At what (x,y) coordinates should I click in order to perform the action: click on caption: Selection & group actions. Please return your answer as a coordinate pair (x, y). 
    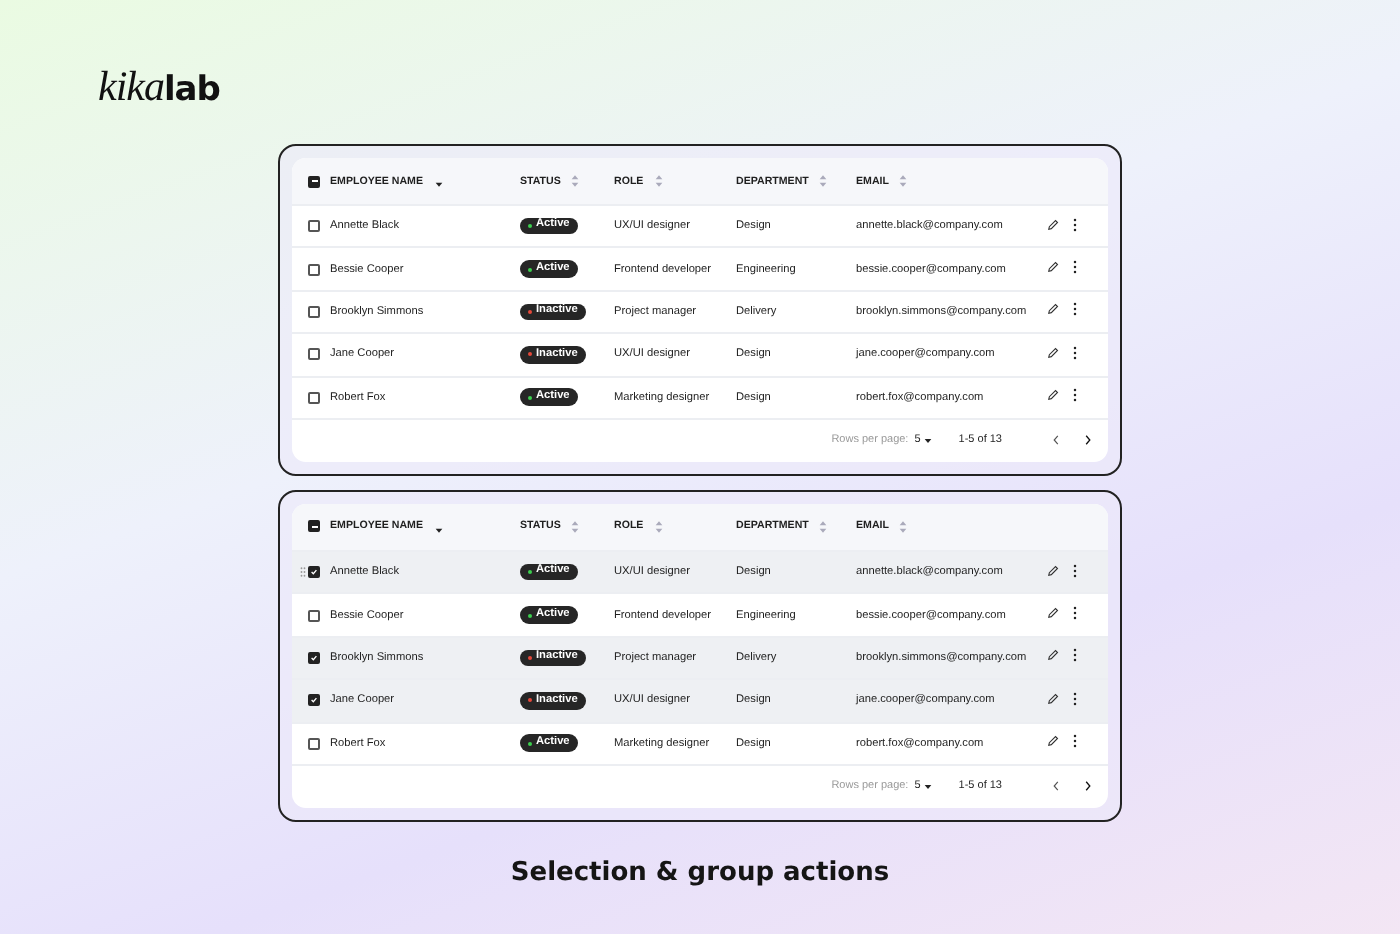
    Looking at the image, I should click on (700, 872).